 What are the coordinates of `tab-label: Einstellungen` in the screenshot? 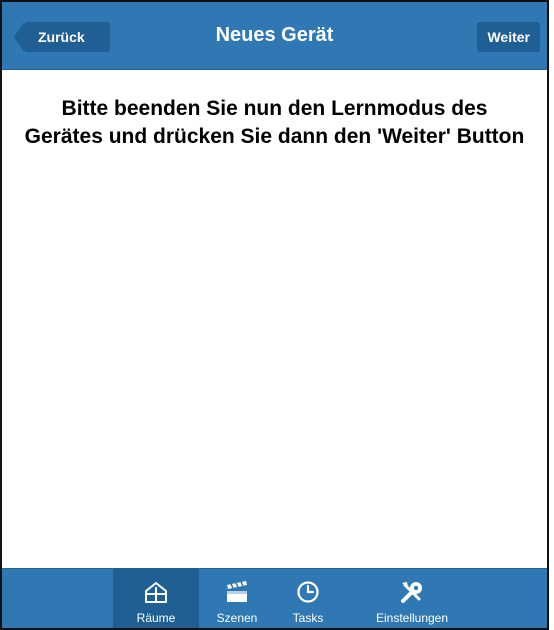 It's located at (412, 618).